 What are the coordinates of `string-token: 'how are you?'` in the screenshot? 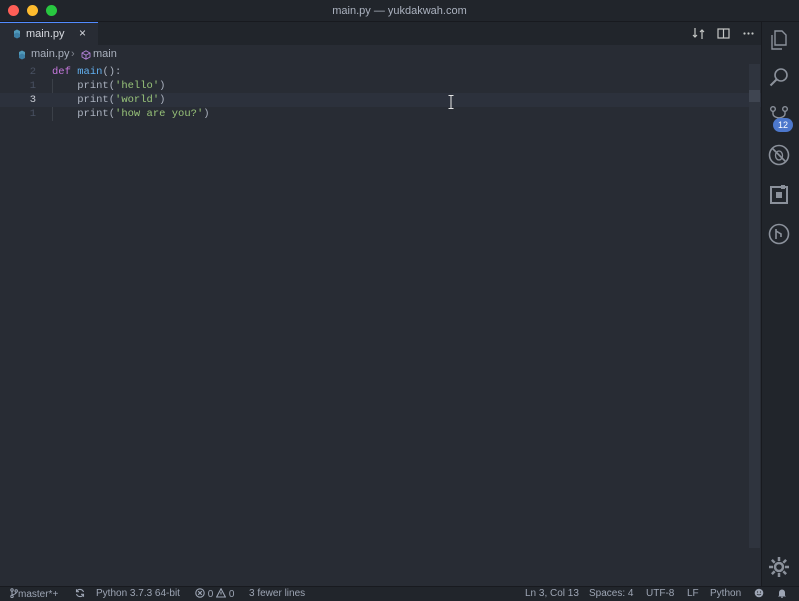 It's located at (159, 114).